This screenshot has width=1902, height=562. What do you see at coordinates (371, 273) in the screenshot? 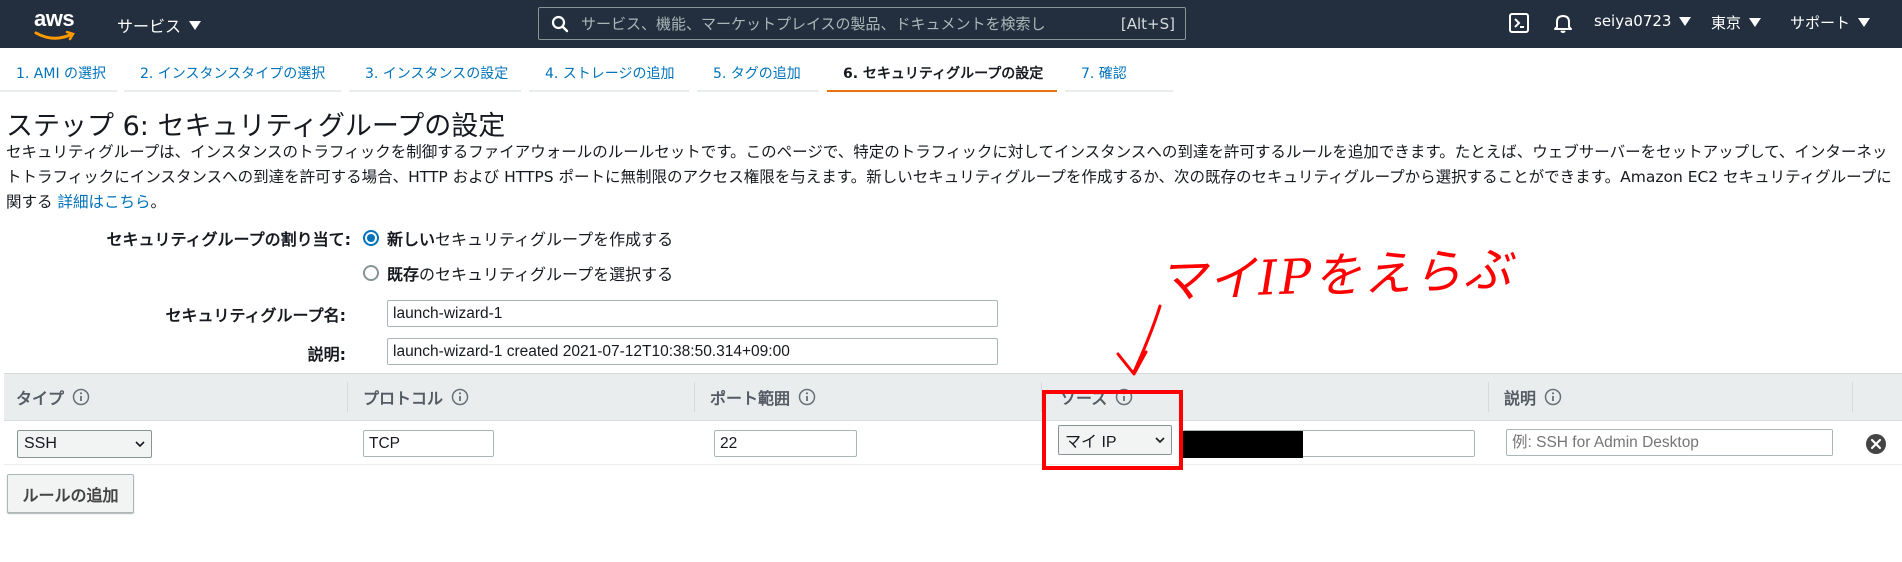
I see `radio-button` at bounding box center [371, 273].